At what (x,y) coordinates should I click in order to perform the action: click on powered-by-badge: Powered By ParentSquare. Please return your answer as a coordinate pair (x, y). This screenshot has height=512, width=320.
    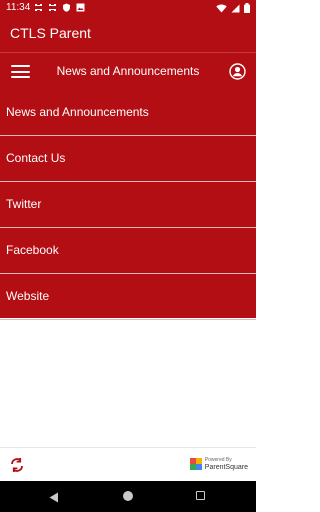
    Looking at the image, I should click on (218, 464).